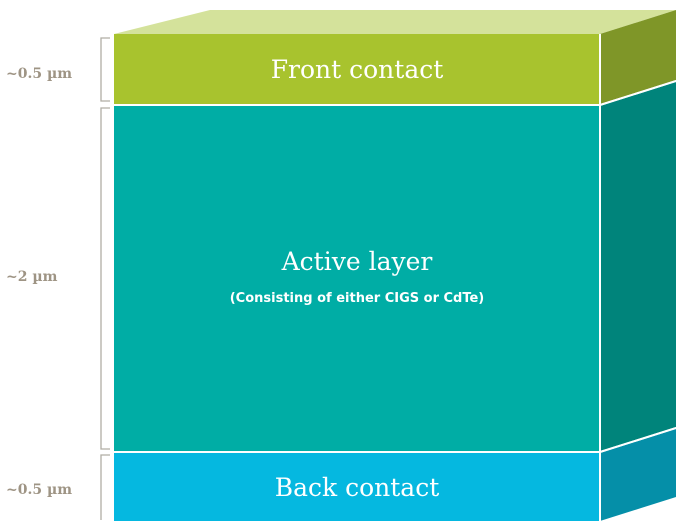  What do you see at coordinates (357, 298) in the screenshot?
I see `active-layer-sublabel: (Consisting of either CIGS or CdTe)` at bounding box center [357, 298].